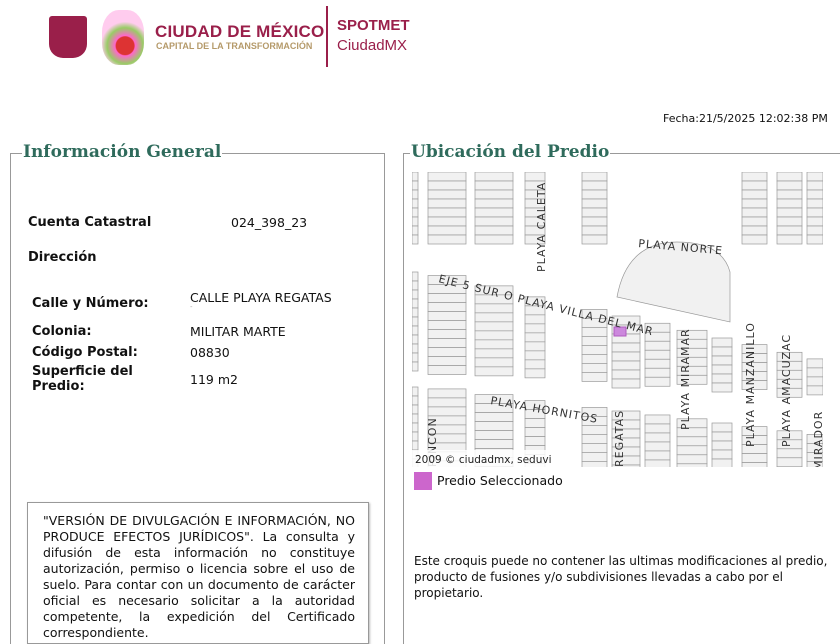 This screenshot has height=644, width=840. I want to click on street-label: PLAYA AMACUZAC, so click(786, 390).